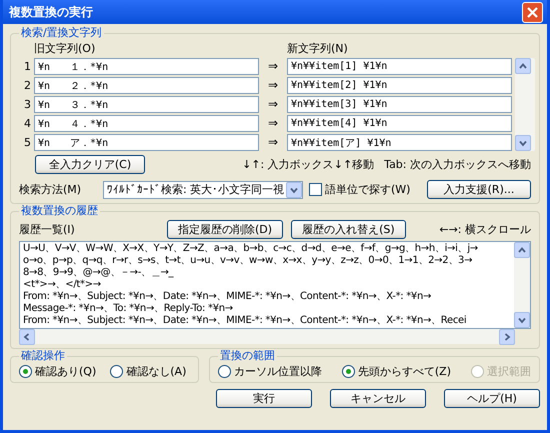  I want to click on field-label: 検索方法(M), so click(50, 189).